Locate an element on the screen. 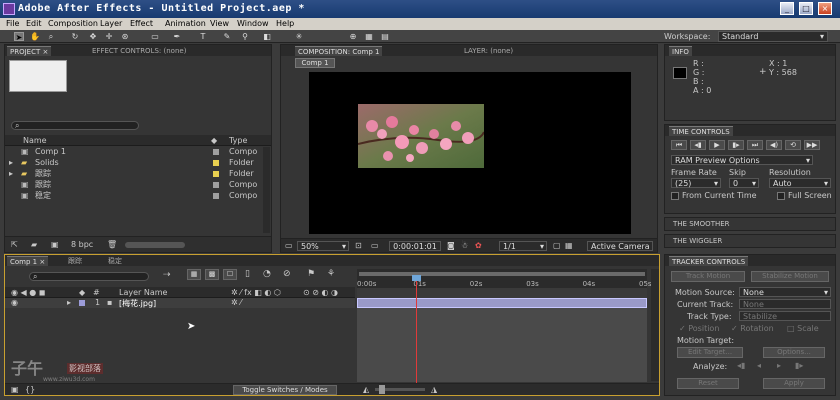 The image size is (840, 400). camera-track-xy-icon: ✛ is located at coordinates (109, 36).